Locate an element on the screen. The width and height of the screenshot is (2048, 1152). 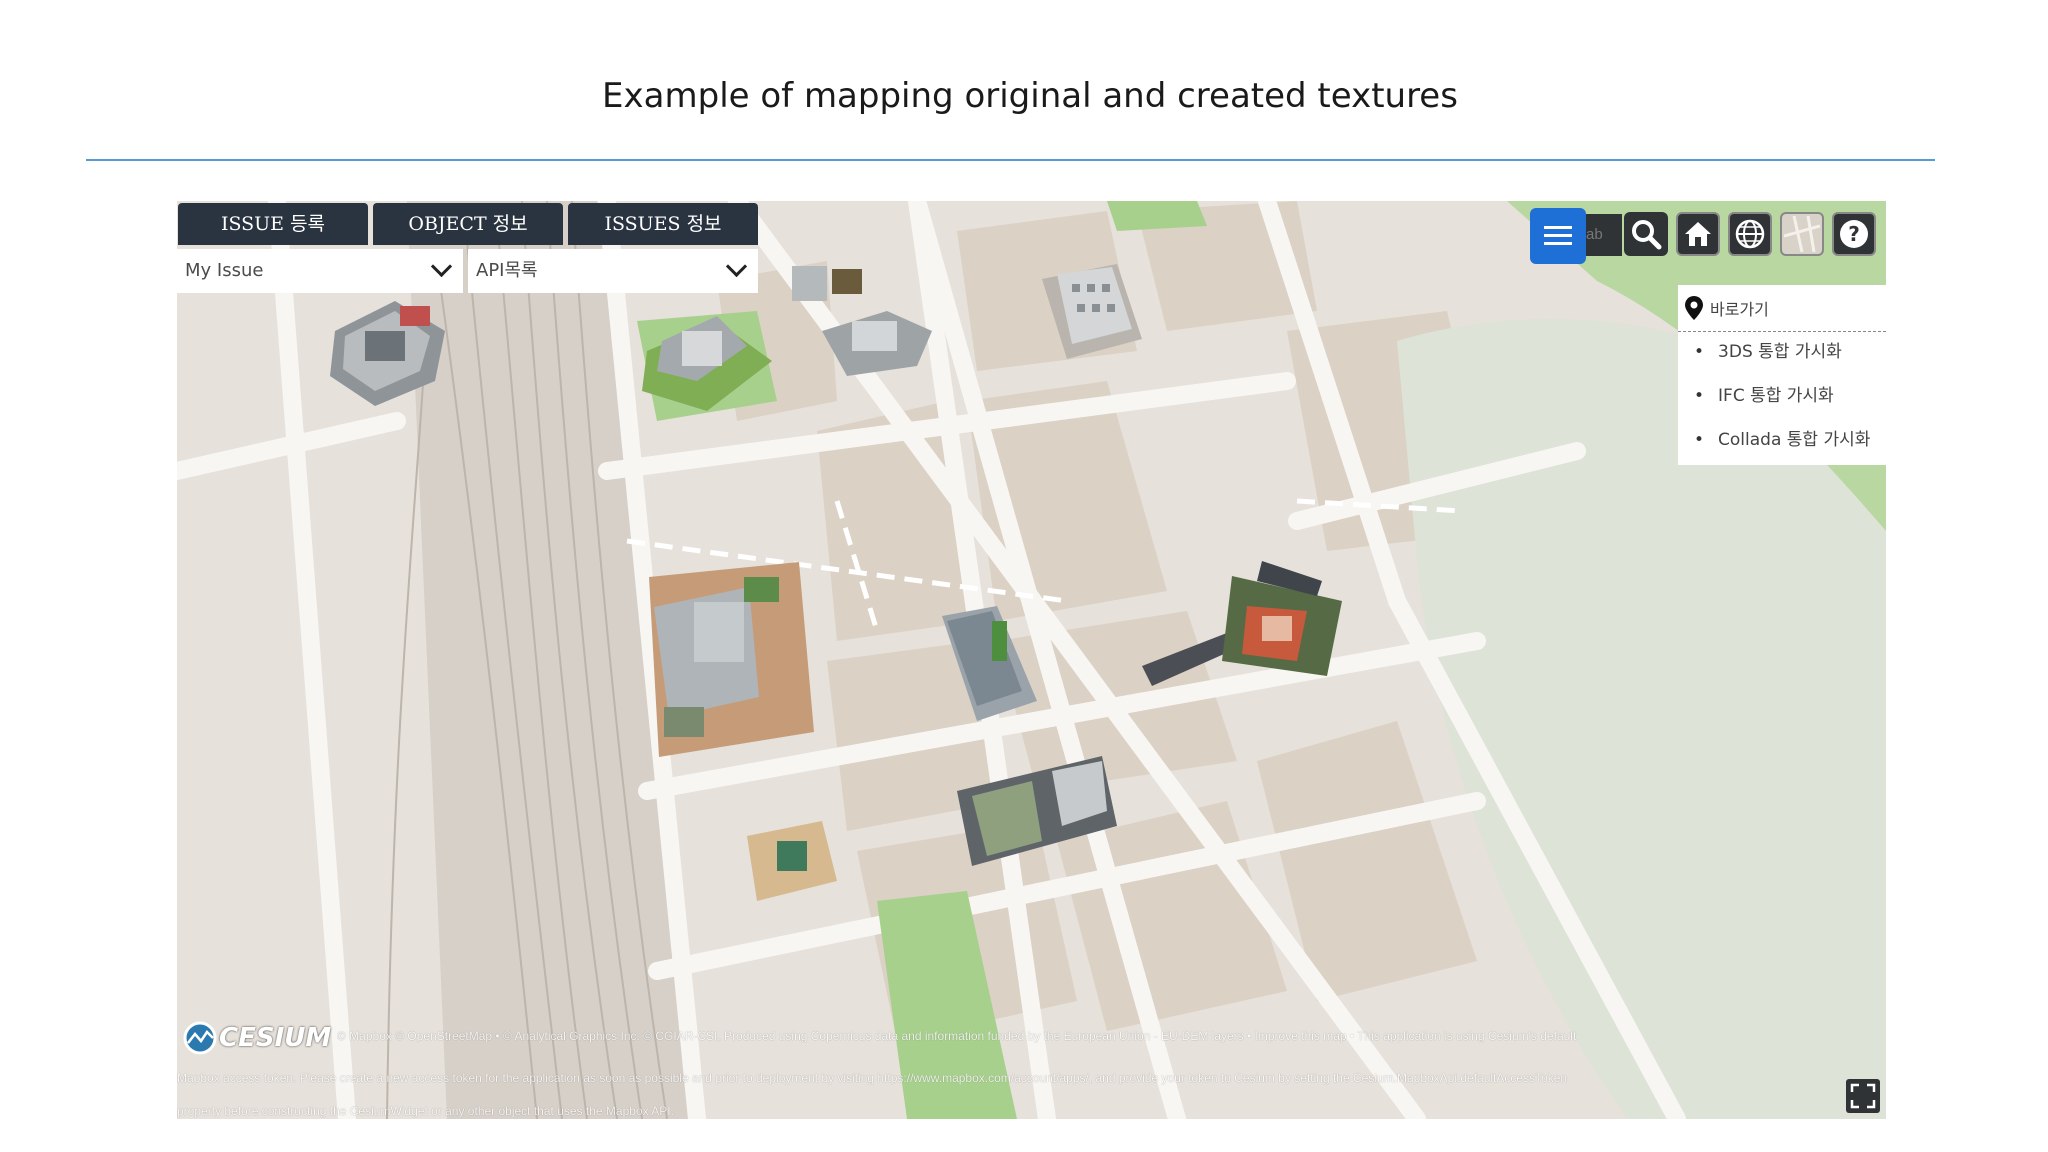
api-select: API목록 is located at coordinates (613, 271).